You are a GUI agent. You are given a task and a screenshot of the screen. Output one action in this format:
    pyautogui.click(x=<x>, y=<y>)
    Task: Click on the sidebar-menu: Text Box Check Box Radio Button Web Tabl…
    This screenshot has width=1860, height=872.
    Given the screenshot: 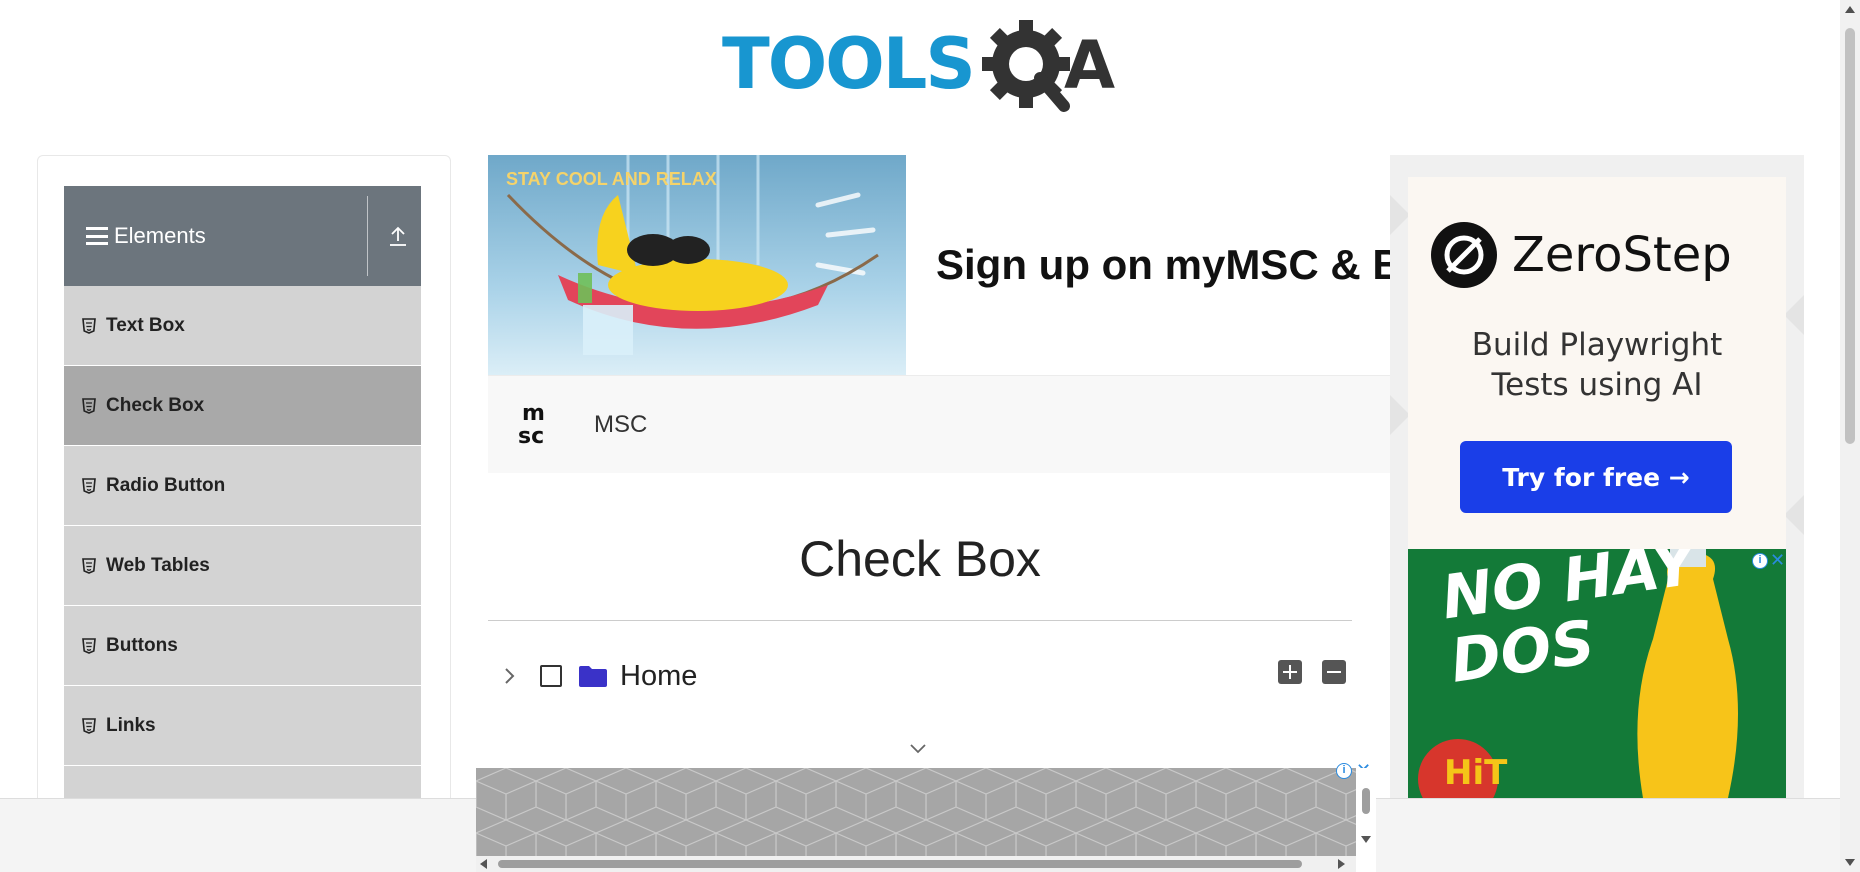 What is the action you would take?
    pyautogui.click(x=242, y=566)
    